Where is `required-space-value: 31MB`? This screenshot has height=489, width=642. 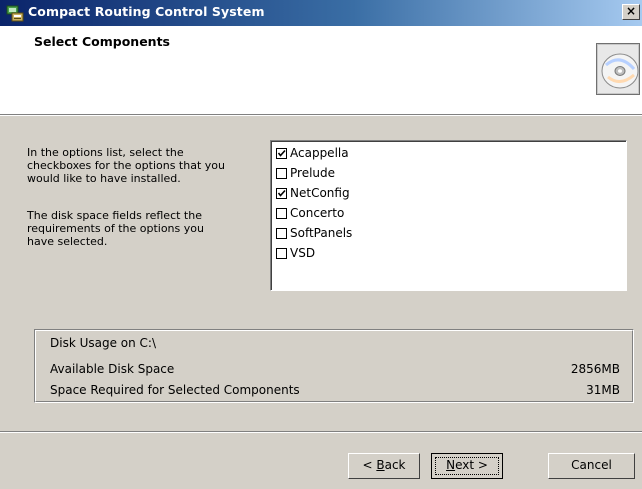
required-space-value: 31MB is located at coordinates (603, 390).